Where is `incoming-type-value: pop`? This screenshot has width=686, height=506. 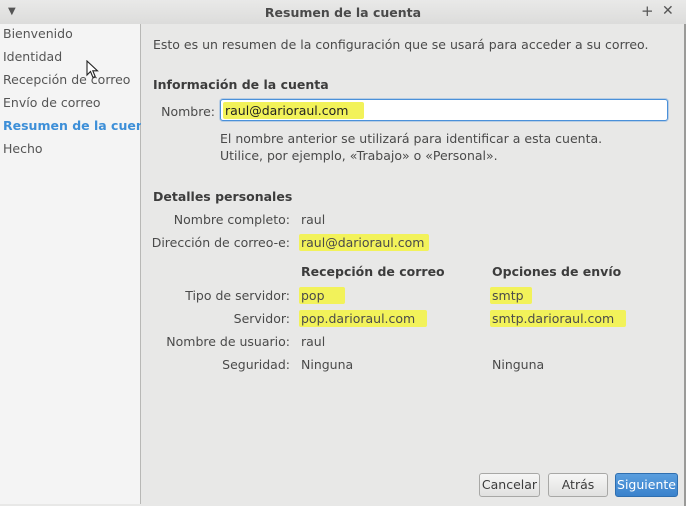
incoming-type-value: pop is located at coordinates (322, 295).